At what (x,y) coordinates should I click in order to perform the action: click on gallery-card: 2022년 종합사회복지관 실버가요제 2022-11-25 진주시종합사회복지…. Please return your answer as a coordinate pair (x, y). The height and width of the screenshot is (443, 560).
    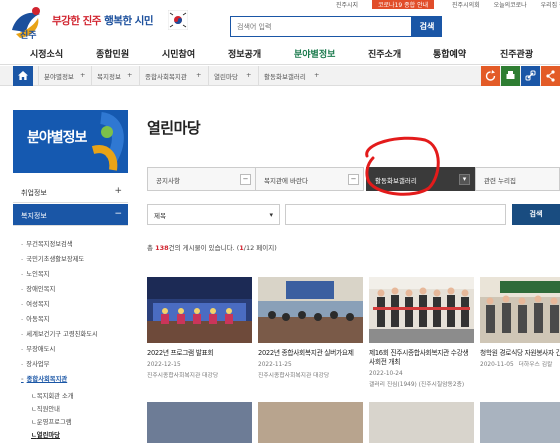
    Looking at the image, I should click on (310, 328).